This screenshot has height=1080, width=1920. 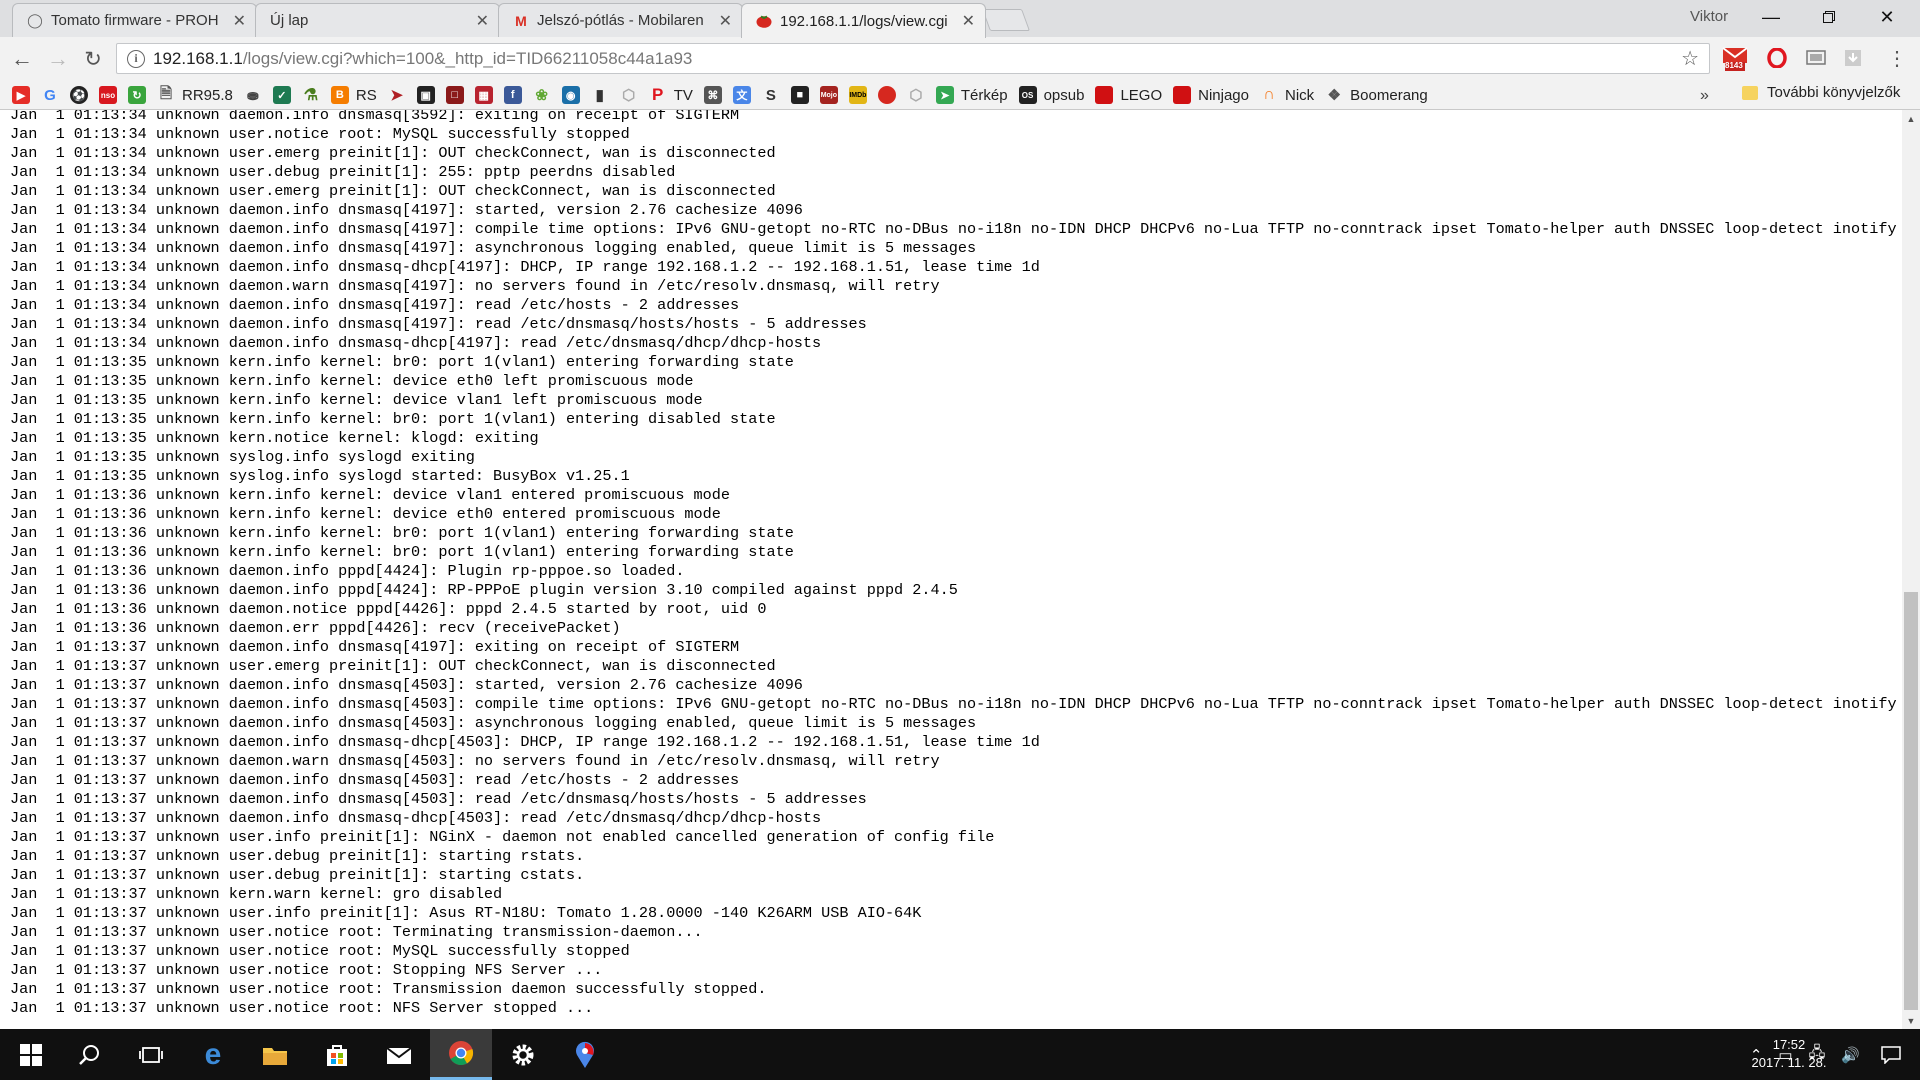 What do you see at coordinates (1006, 20) in the screenshot?
I see `new-tab-button` at bounding box center [1006, 20].